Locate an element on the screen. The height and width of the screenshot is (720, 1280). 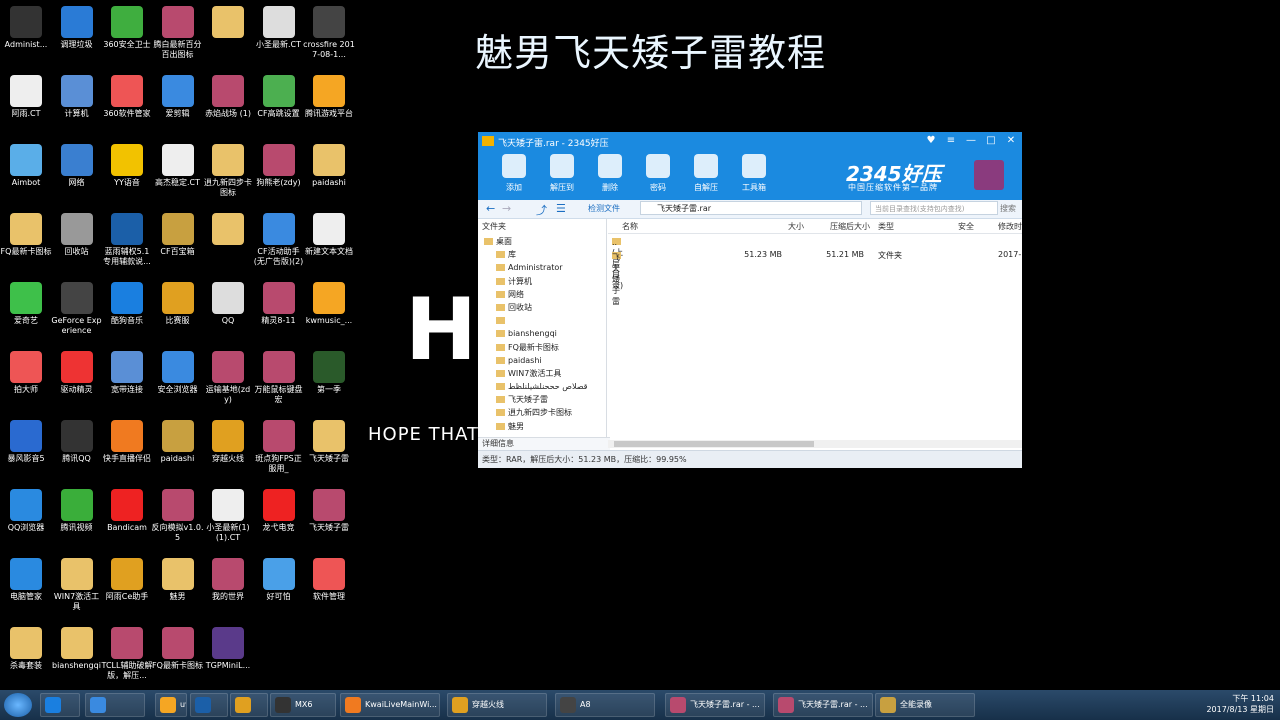
desktop-icon: 小圣最新.CT is located at coordinates (279, 28).